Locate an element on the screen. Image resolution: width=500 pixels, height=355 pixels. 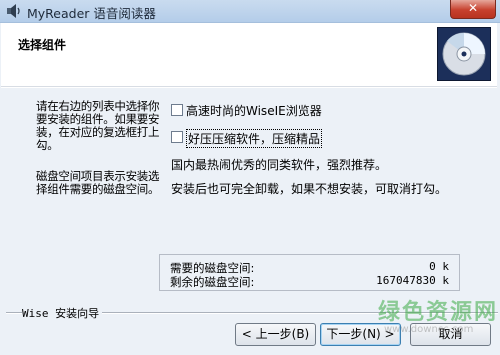
disk-remaining-row: 剩余的磁盘空间: 167047830 k is located at coordinates (312, 281).